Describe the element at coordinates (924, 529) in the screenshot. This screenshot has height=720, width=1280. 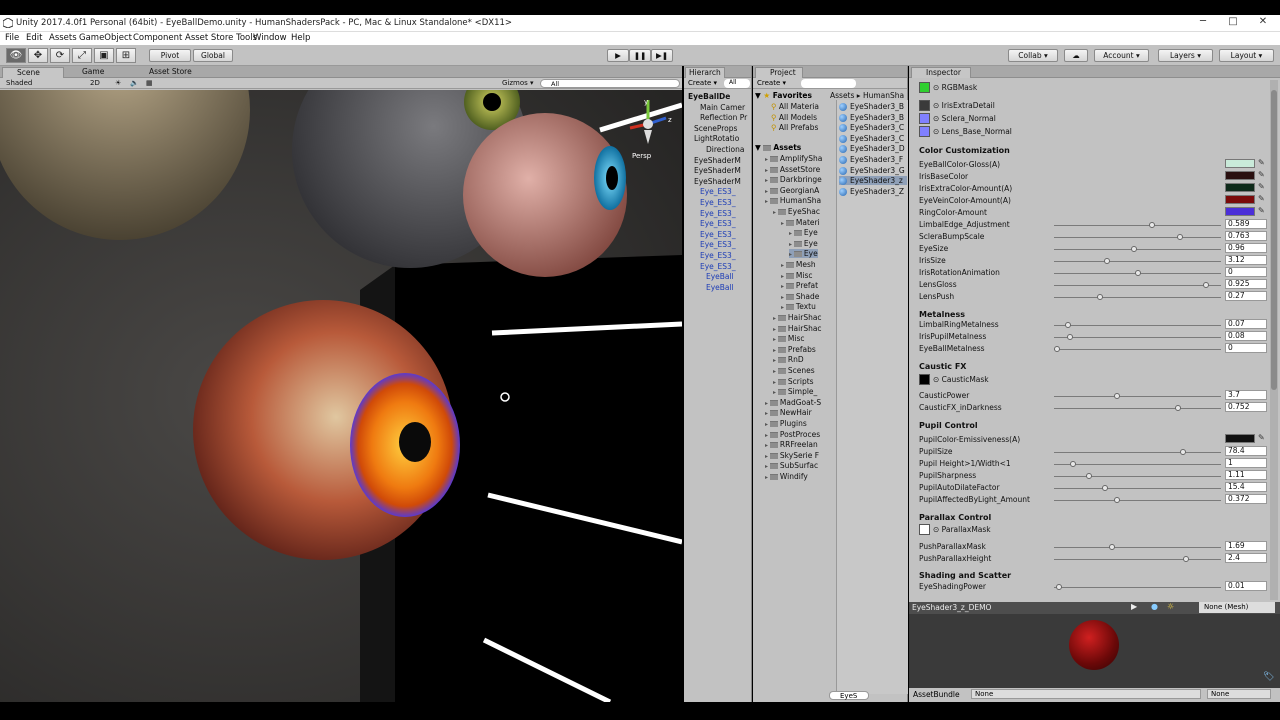
I see `parallax-mask-slot-icon` at that location.